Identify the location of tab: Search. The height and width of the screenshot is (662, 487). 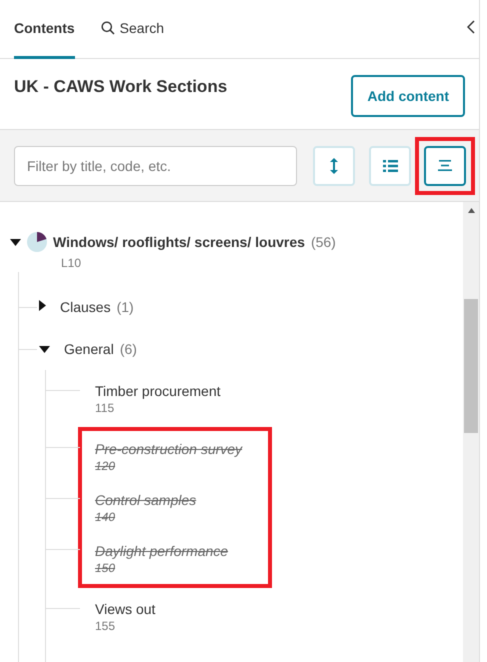
(132, 29).